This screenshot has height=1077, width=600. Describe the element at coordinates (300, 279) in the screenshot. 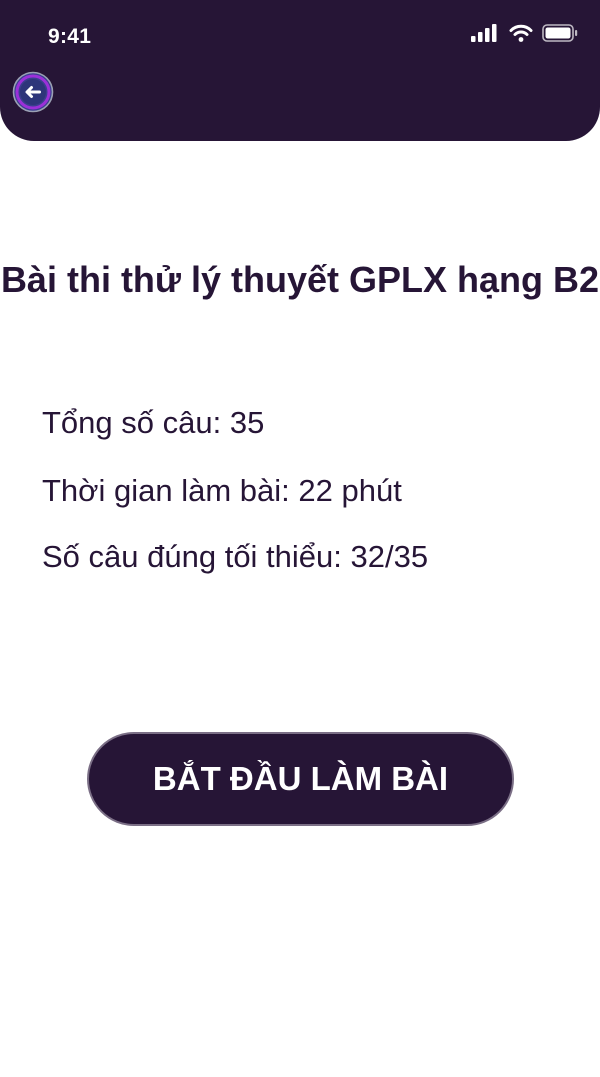

I see `exam-title: Bài thi thử lý thuyết GPLX hạng B2` at that location.